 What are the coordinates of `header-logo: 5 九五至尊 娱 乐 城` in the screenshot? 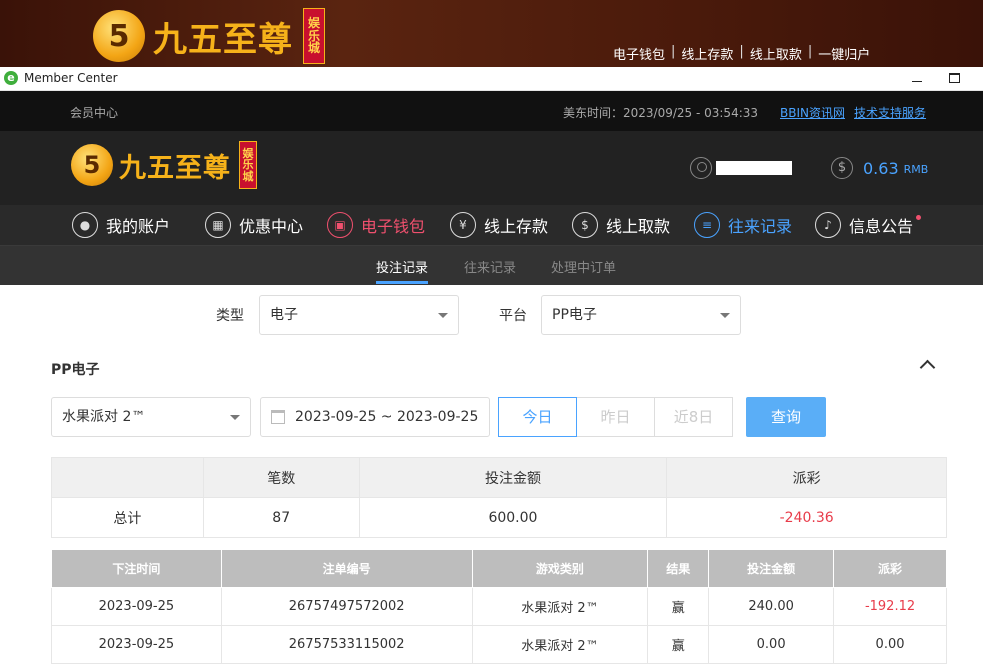 It's located at (164, 165).